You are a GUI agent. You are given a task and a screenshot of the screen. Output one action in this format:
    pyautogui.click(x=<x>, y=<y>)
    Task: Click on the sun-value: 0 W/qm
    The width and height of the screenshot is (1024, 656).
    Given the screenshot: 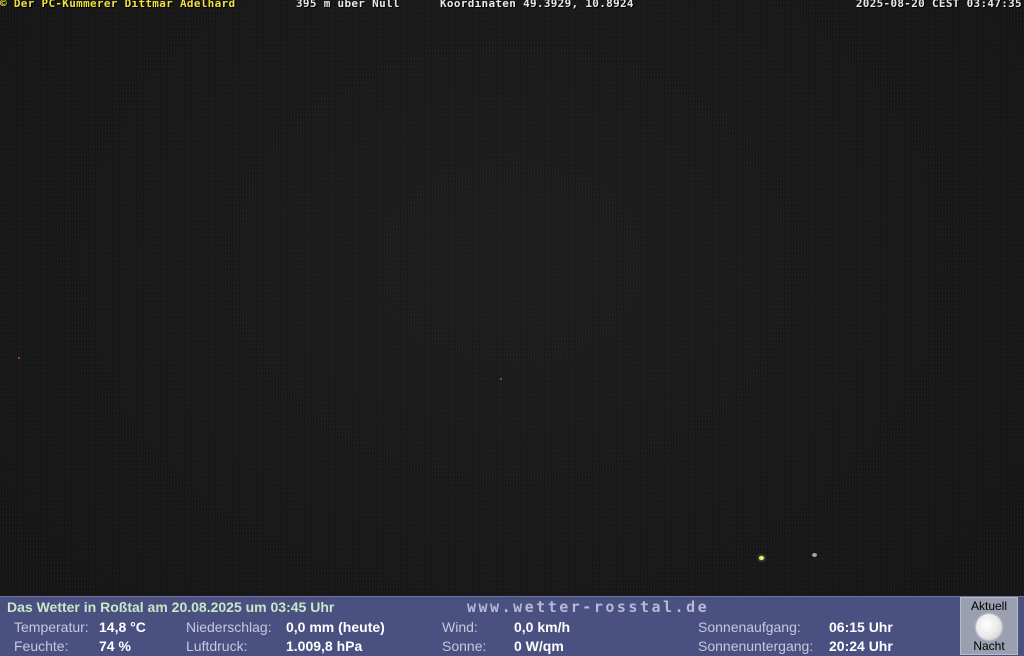 What is the action you would take?
    pyautogui.click(x=539, y=646)
    